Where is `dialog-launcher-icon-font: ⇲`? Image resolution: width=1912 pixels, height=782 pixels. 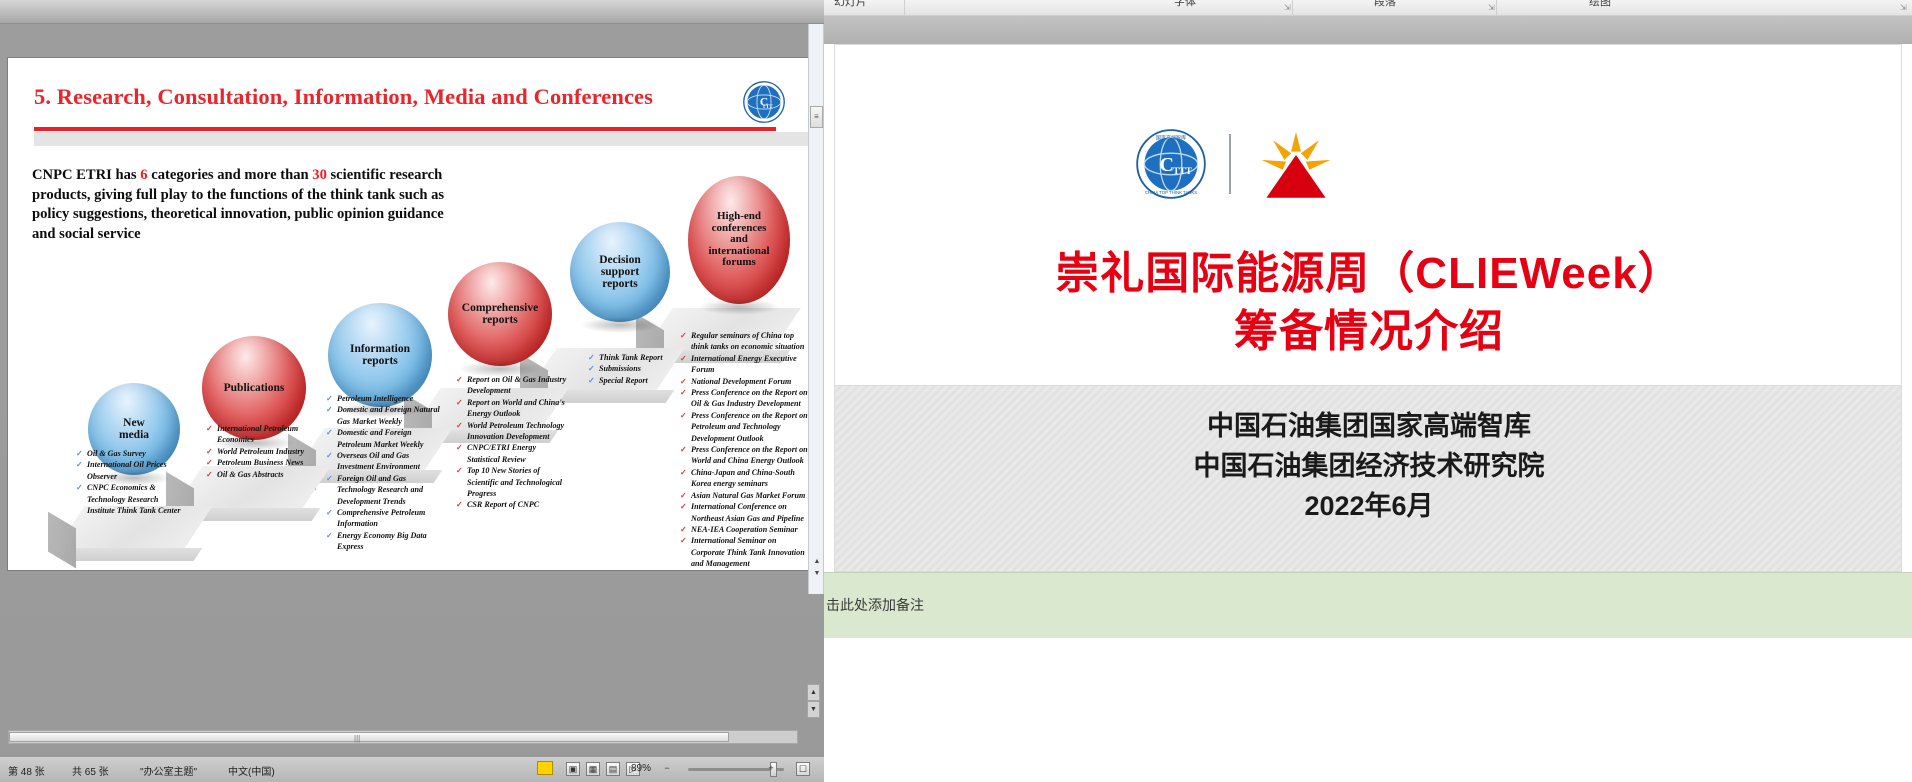
dialog-launcher-icon-font: ⇲ is located at coordinates (1287, 7).